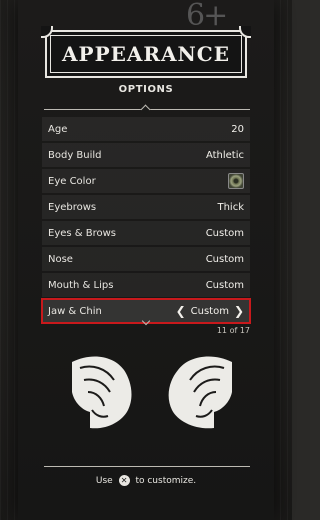 This screenshot has height=520, width=320. Describe the element at coordinates (60, 259) in the screenshot. I see `menu-item-label: Nose` at that location.